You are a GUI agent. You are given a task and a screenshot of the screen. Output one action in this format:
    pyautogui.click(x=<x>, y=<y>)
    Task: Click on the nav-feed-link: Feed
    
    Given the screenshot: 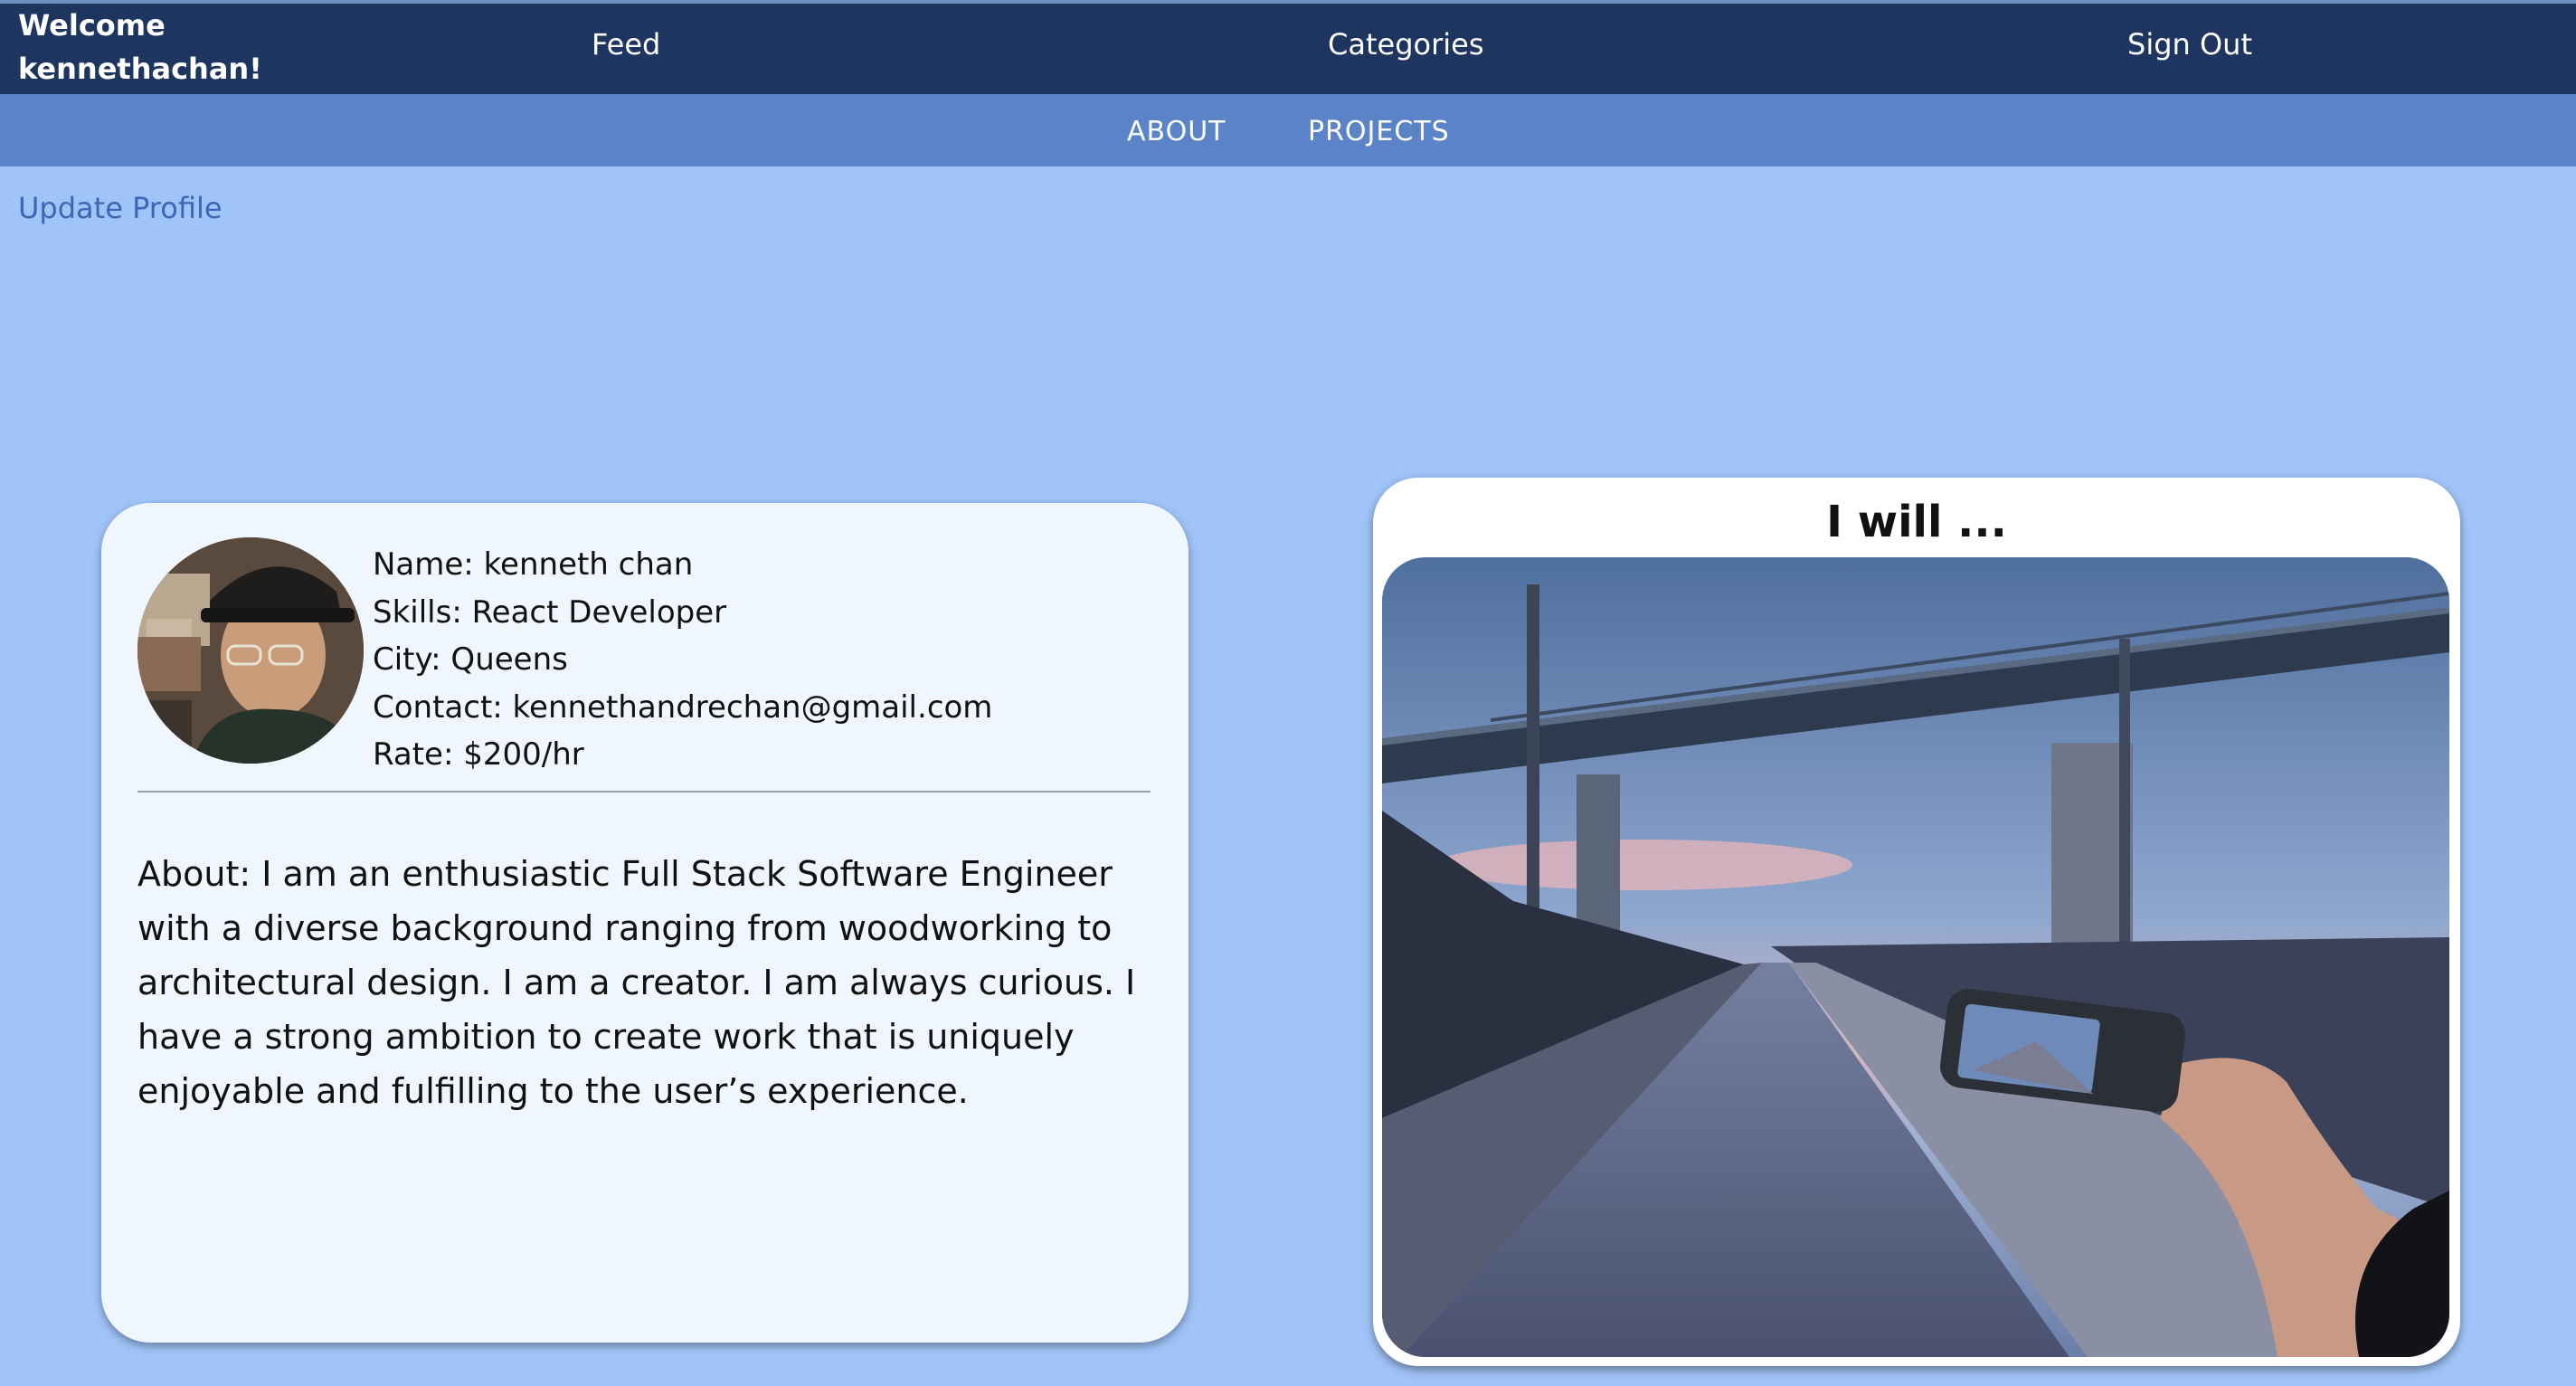 What is the action you would take?
    pyautogui.click(x=626, y=44)
    